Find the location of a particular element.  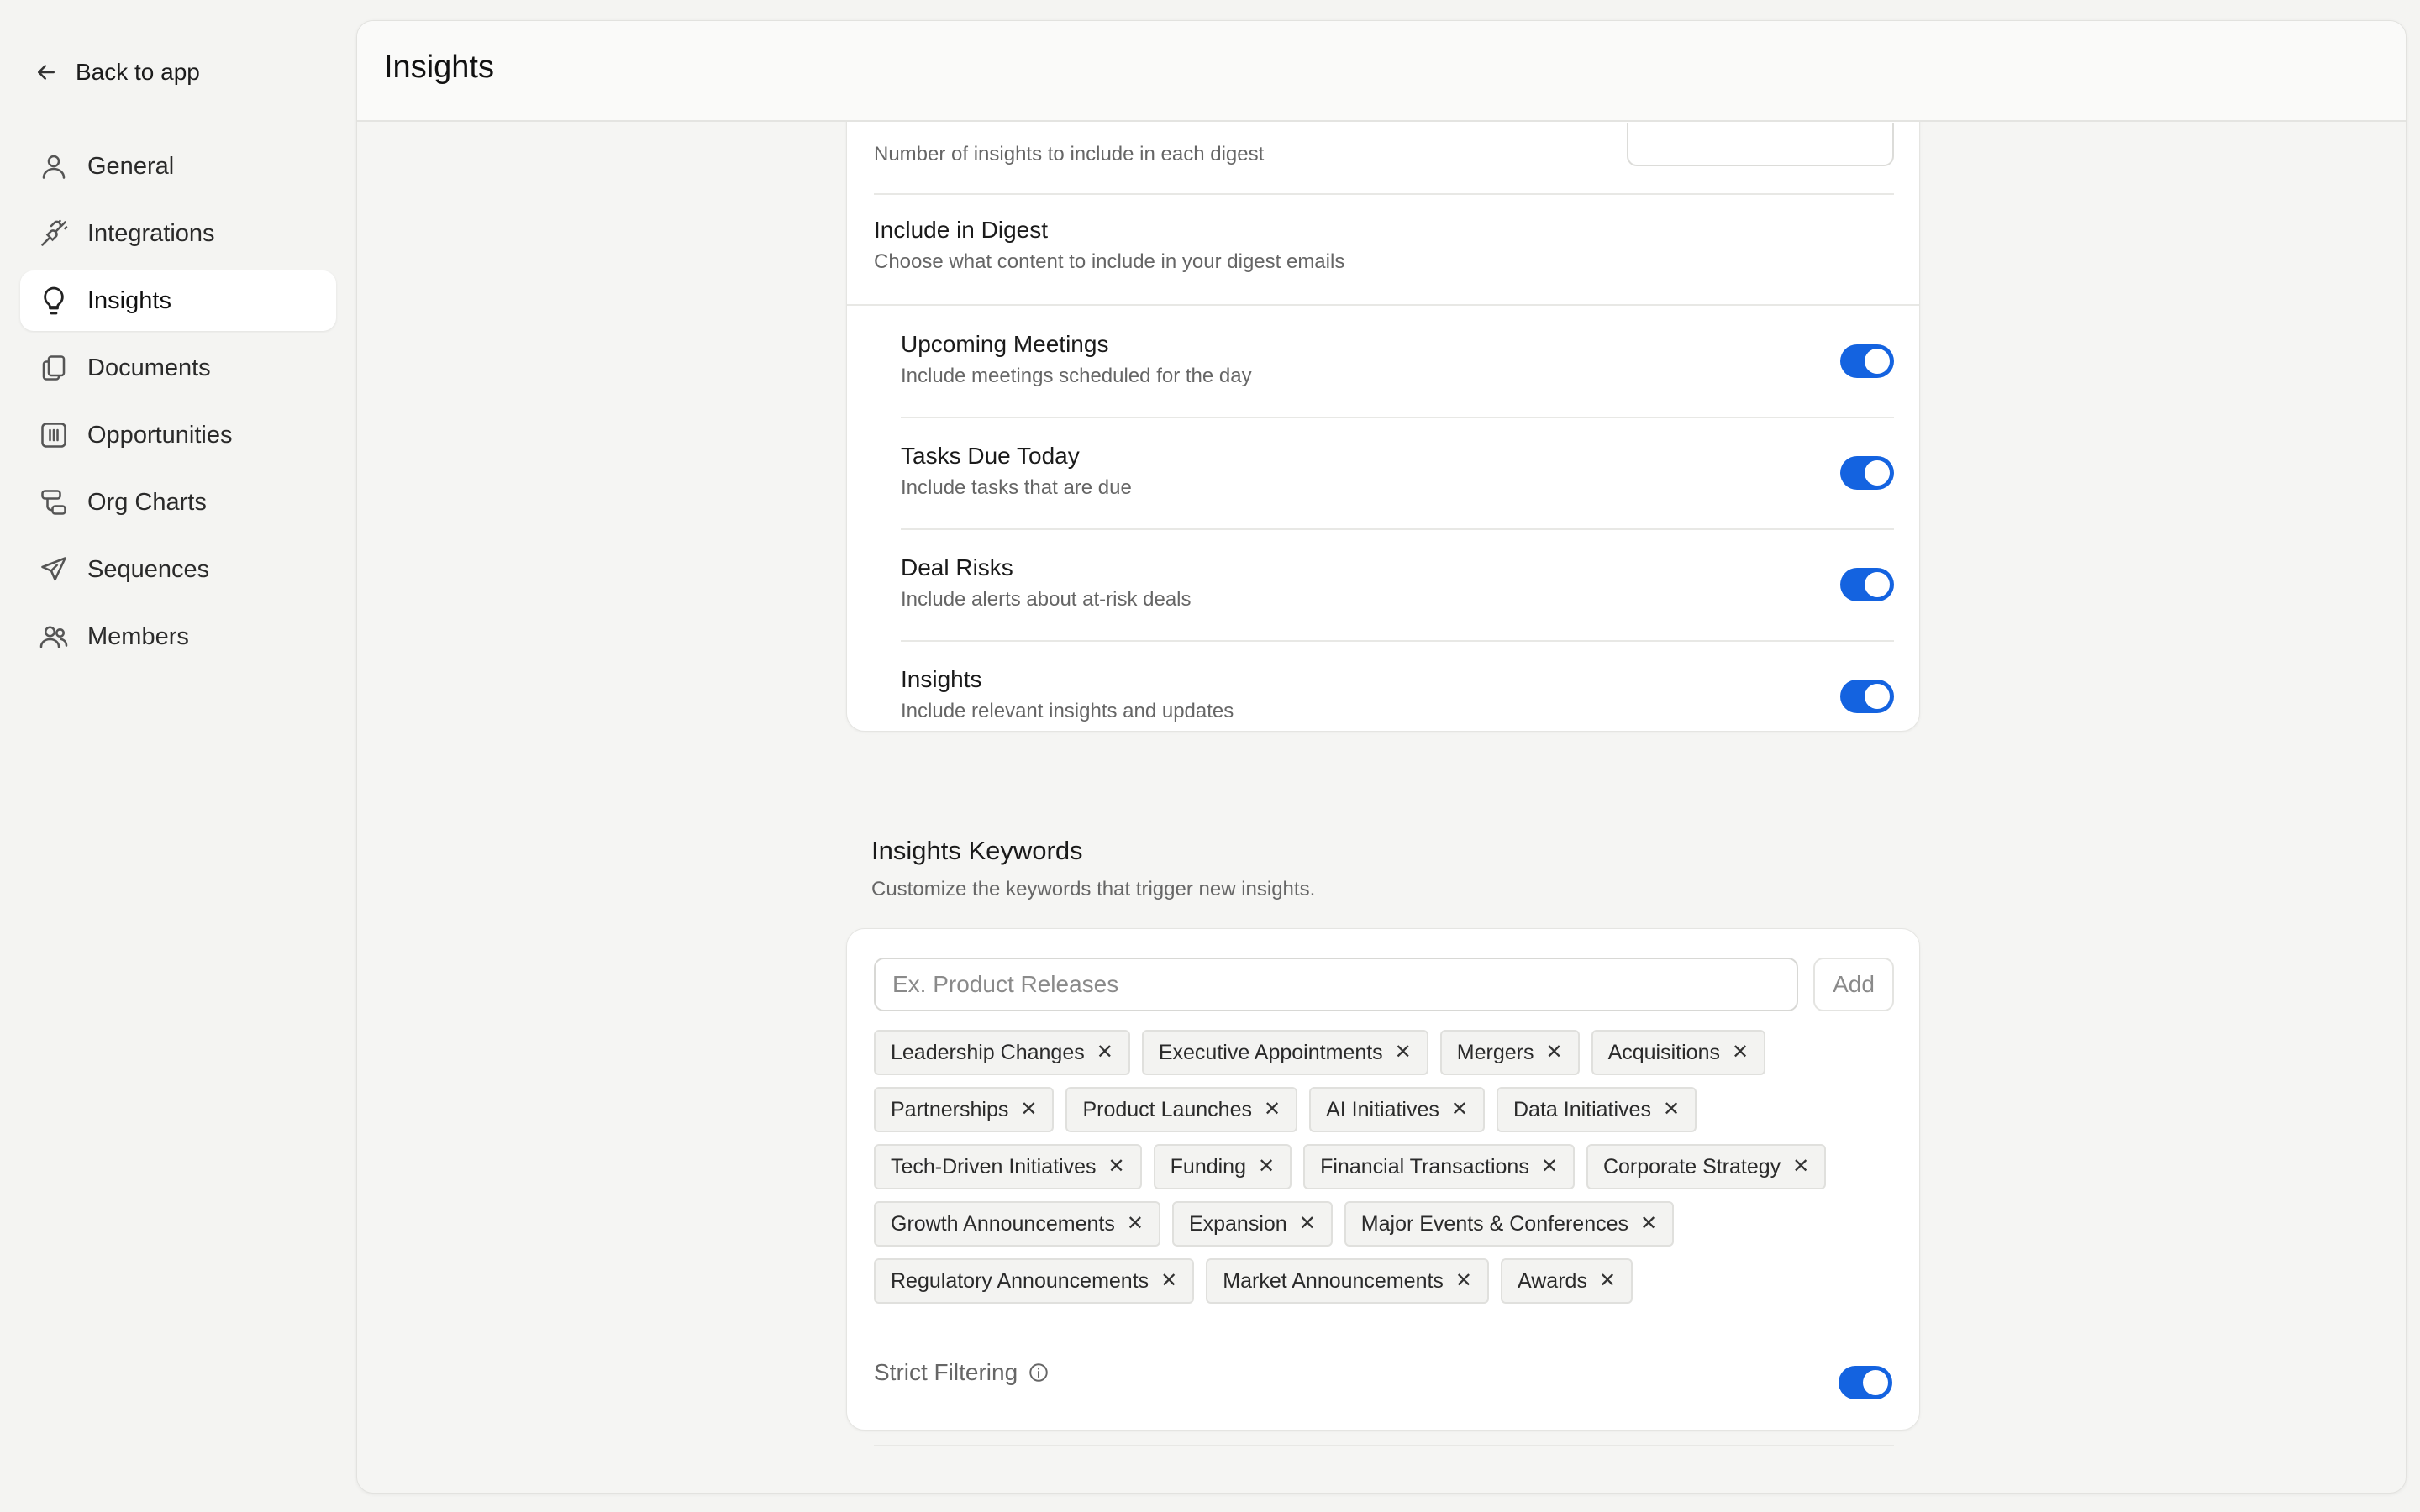

sidebar-item-members: Members is located at coordinates (178, 636).